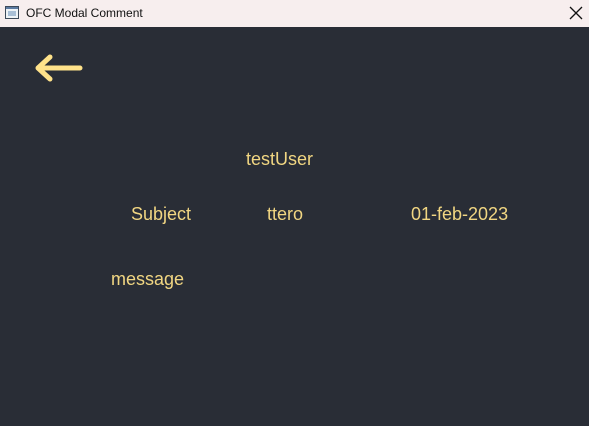  I want to click on close-icon, so click(576, 13).